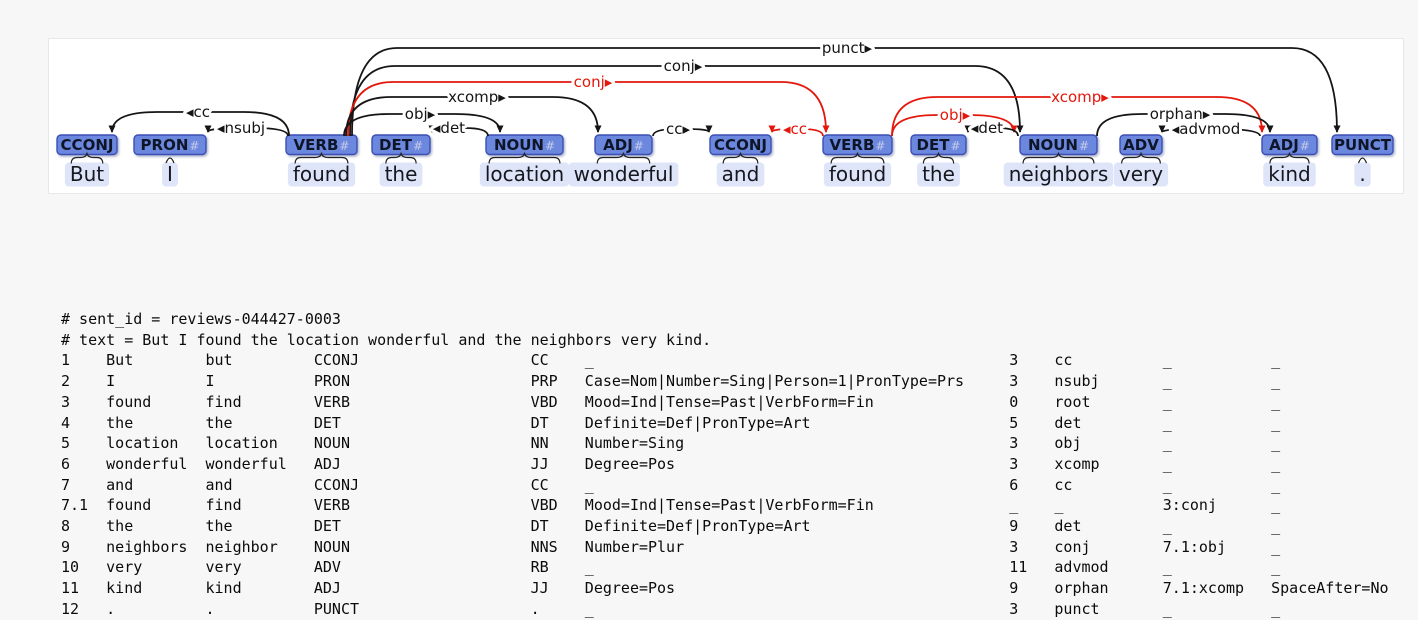 This screenshot has height=620, width=1418. What do you see at coordinates (1058, 160) in the screenshot?
I see `token: NOUN# neighbors` at bounding box center [1058, 160].